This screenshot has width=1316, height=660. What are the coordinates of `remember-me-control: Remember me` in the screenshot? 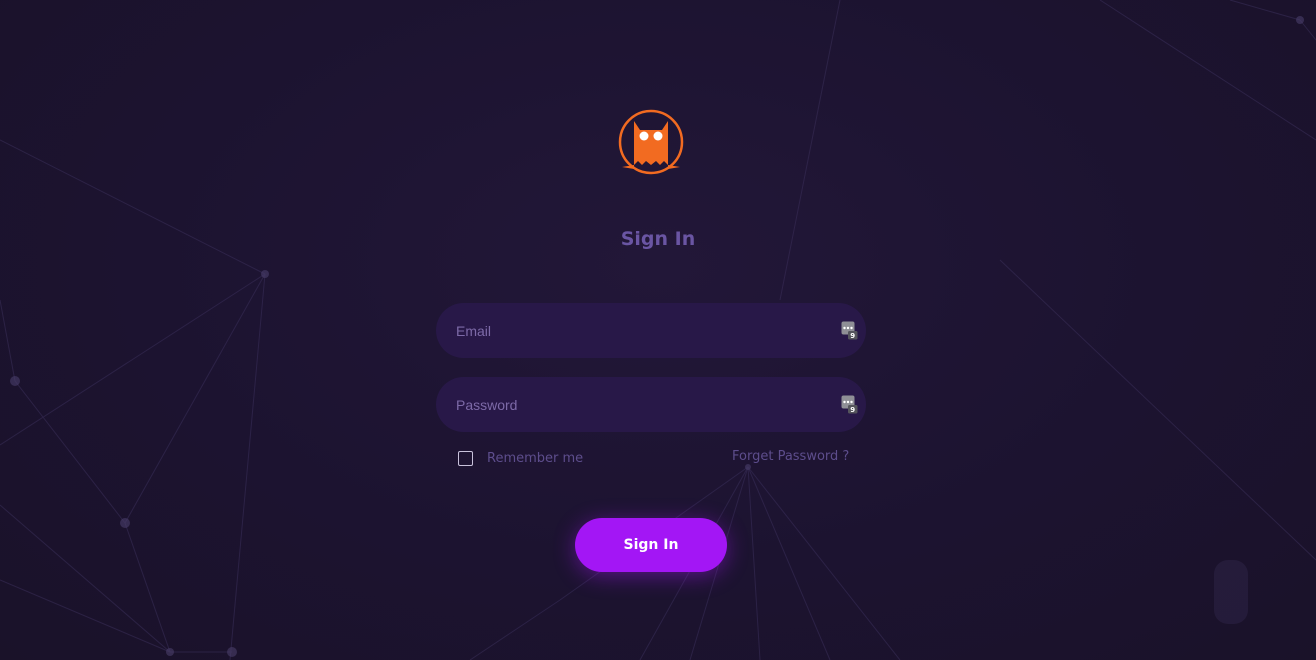 It's located at (520, 458).